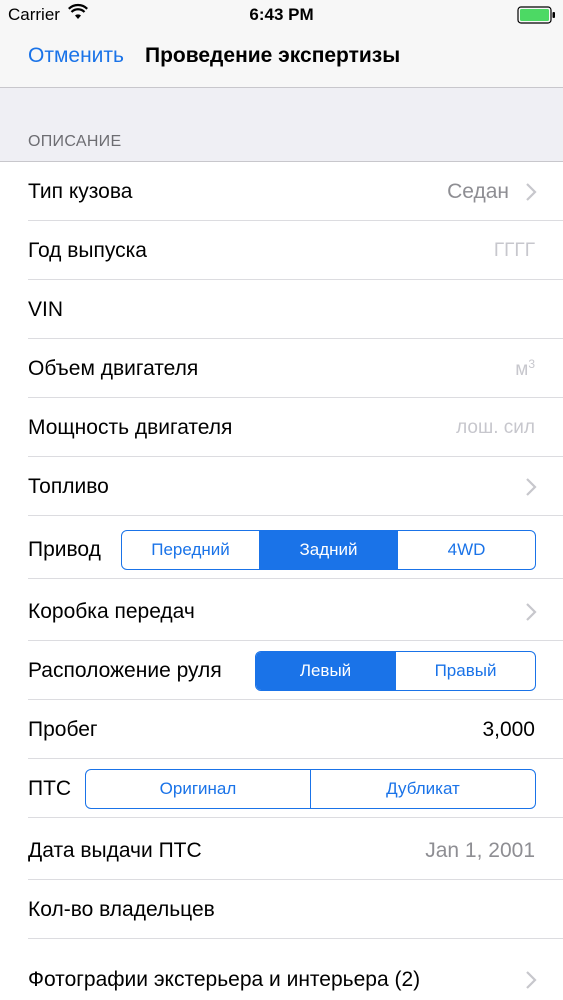 Image resolution: width=563 pixels, height=1000 pixels. I want to click on row-steering: Расположение руля Левый Правый, so click(281, 670).